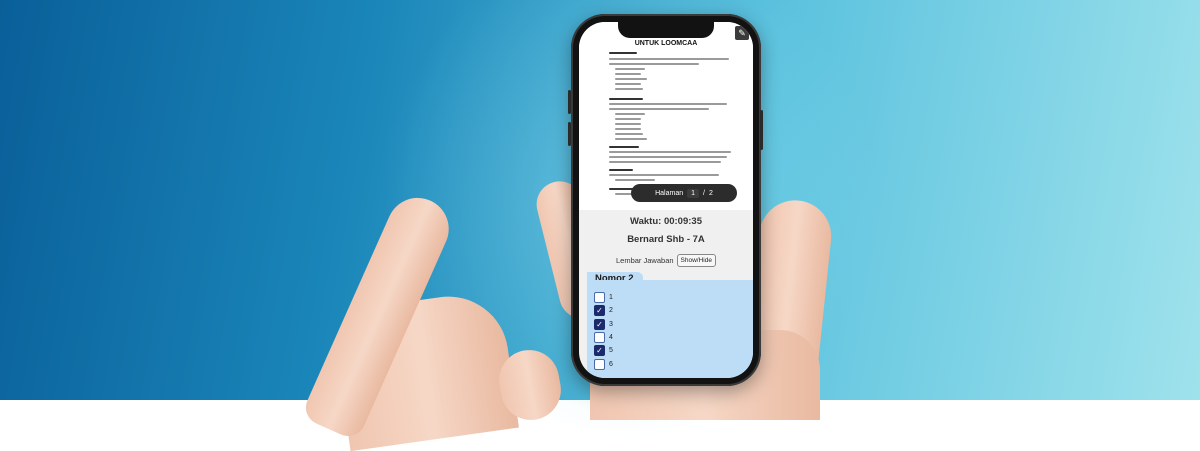 This screenshot has height=451, width=1200. I want to click on answer-option-label: 5, so click(611, 351).